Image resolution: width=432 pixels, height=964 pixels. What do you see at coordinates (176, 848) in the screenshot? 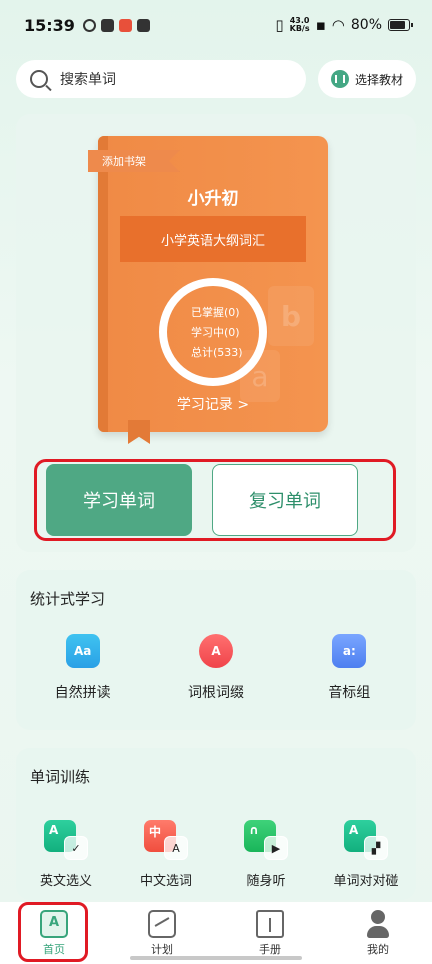
I see `letter-a-icon: A` at bounding box center [176, 848].